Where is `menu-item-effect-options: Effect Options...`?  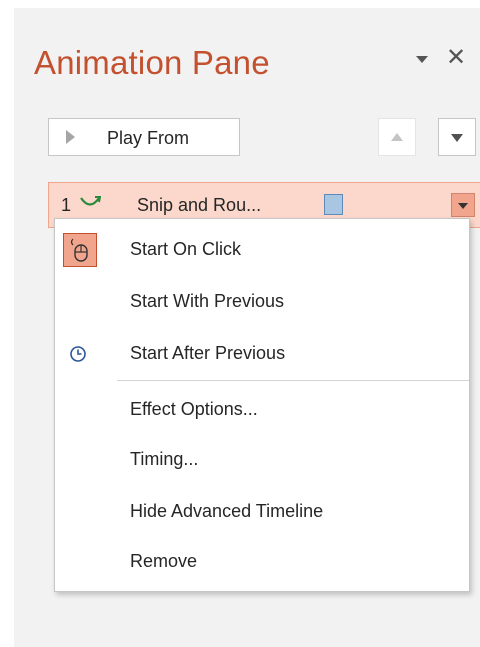
menu-item-effect-options: Effect Options... is located at coordinates (262, 410).